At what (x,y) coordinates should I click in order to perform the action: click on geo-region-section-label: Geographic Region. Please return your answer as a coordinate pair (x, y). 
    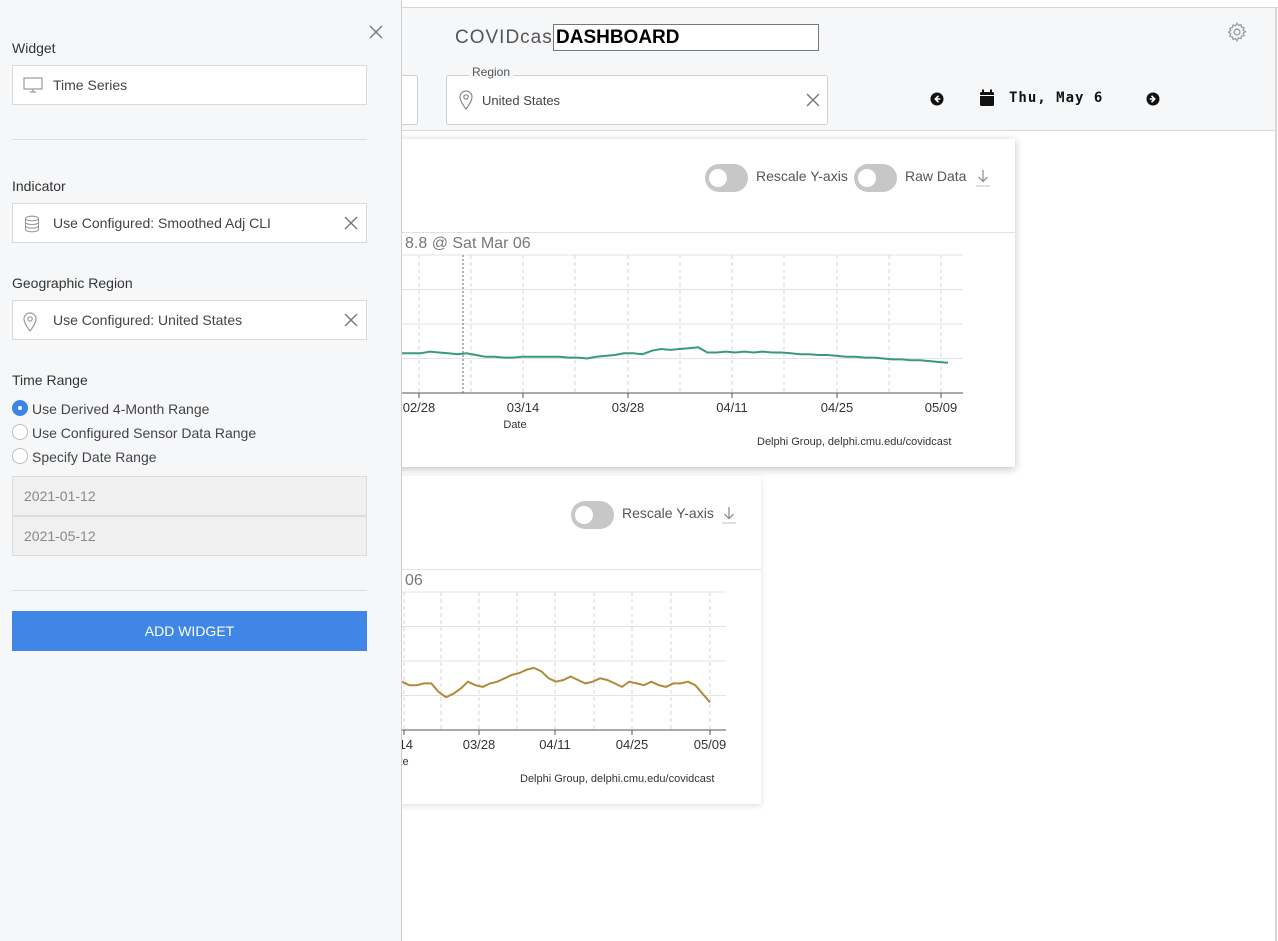
    Looking at the image, I should click on (72, 283).